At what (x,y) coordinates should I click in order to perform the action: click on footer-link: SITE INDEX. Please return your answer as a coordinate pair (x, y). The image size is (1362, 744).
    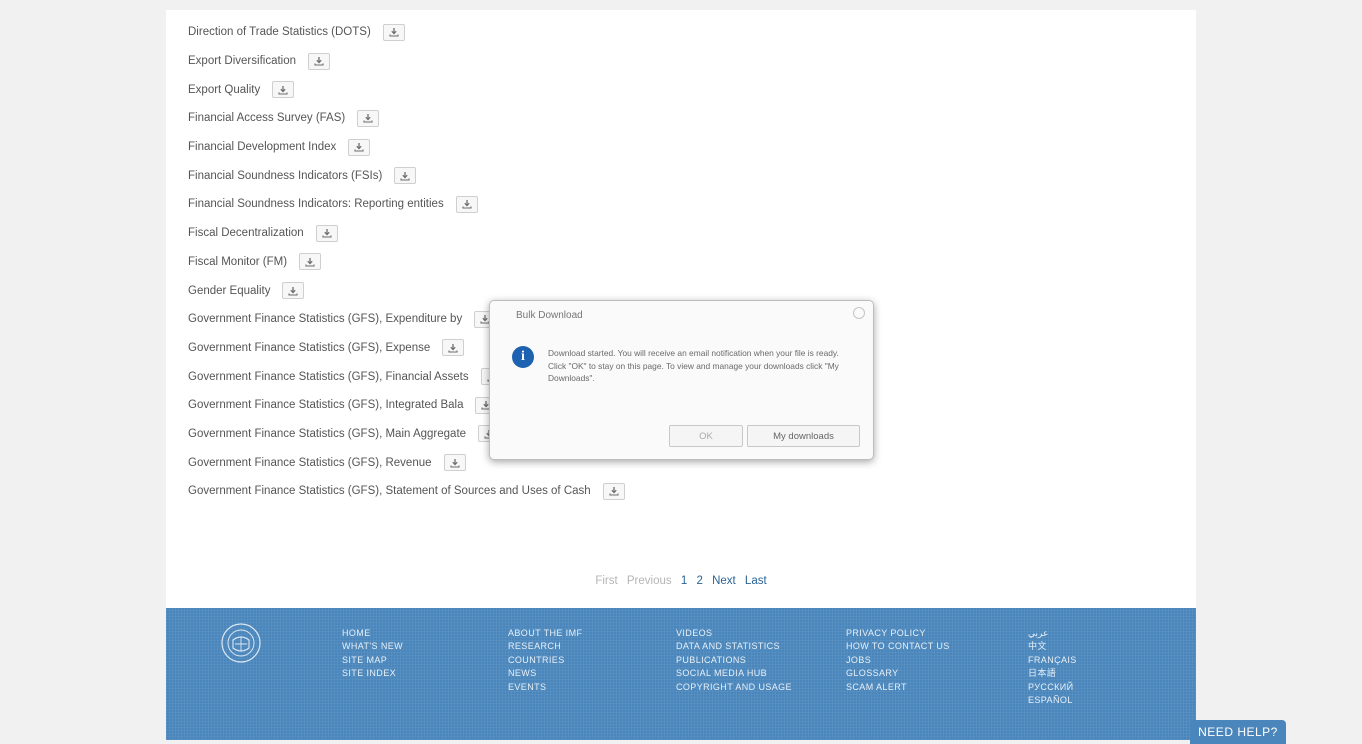
    Looking at the image, I should click on (372, 673).